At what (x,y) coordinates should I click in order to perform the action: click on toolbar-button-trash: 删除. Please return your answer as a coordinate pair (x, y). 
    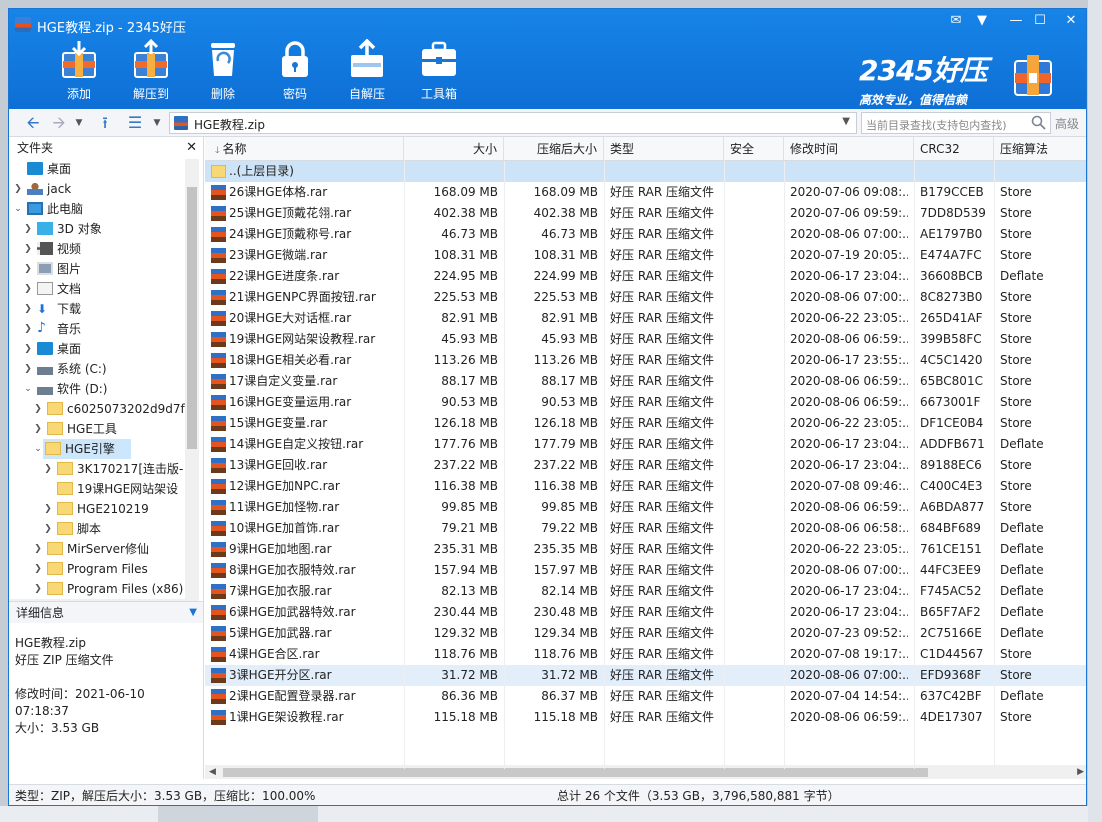
    Looking at the image, I should click on (223, 71).